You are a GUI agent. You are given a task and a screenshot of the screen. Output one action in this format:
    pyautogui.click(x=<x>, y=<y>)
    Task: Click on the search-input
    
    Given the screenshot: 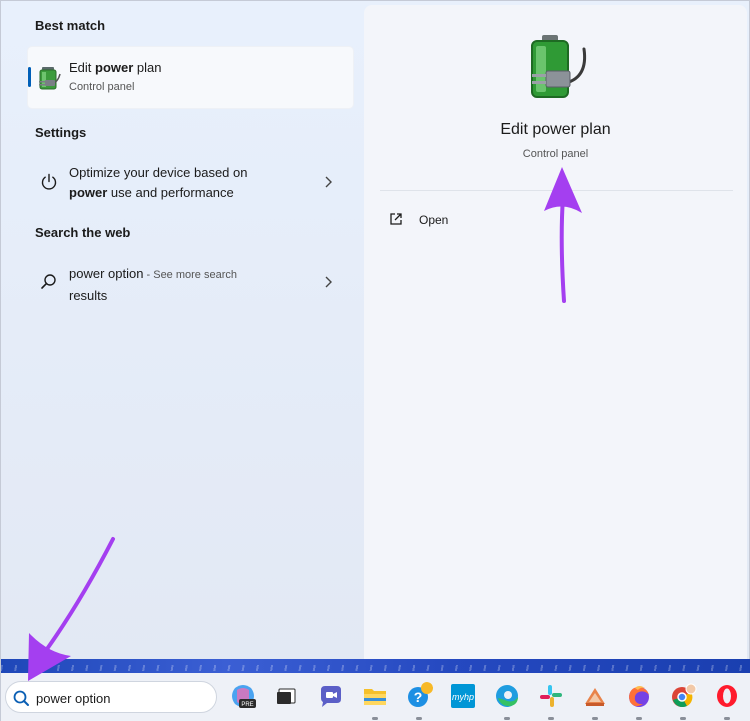 What is the action you would take?
    pyautogui.click(x=121, y=698)
    